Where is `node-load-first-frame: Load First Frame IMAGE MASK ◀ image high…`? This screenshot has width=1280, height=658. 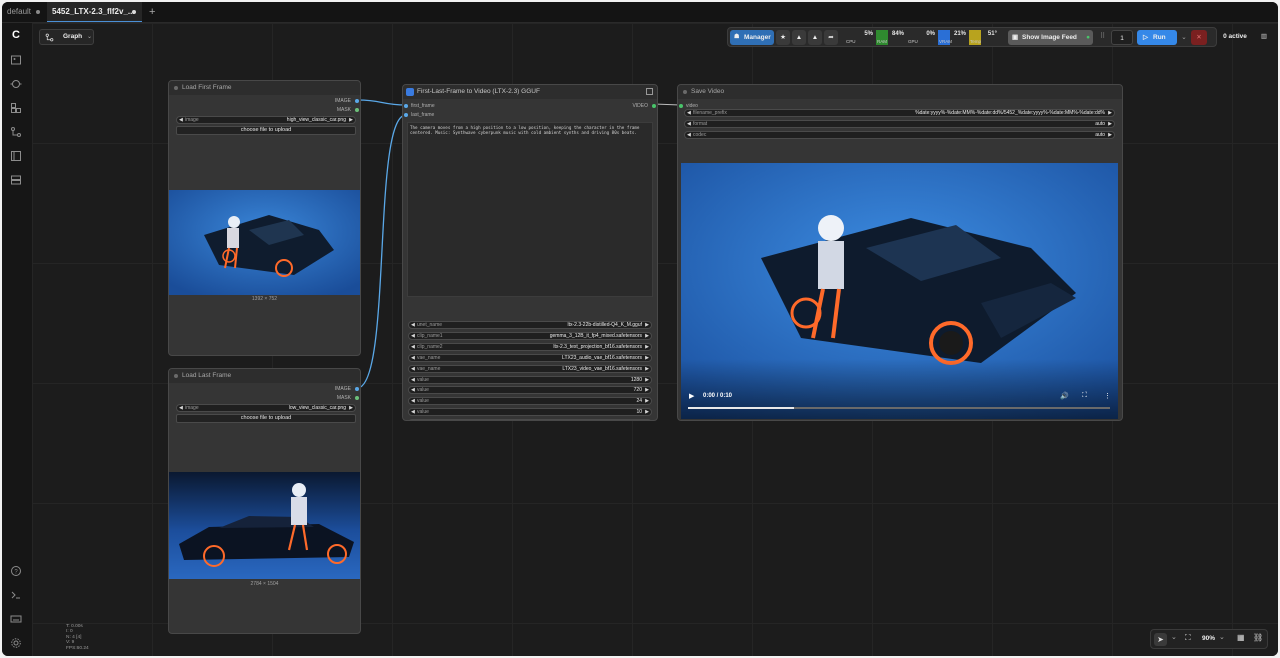 node-load-first-frame: Load First Frame IMAGE MASK ◀ image high… is located at coordinates (264, 218).